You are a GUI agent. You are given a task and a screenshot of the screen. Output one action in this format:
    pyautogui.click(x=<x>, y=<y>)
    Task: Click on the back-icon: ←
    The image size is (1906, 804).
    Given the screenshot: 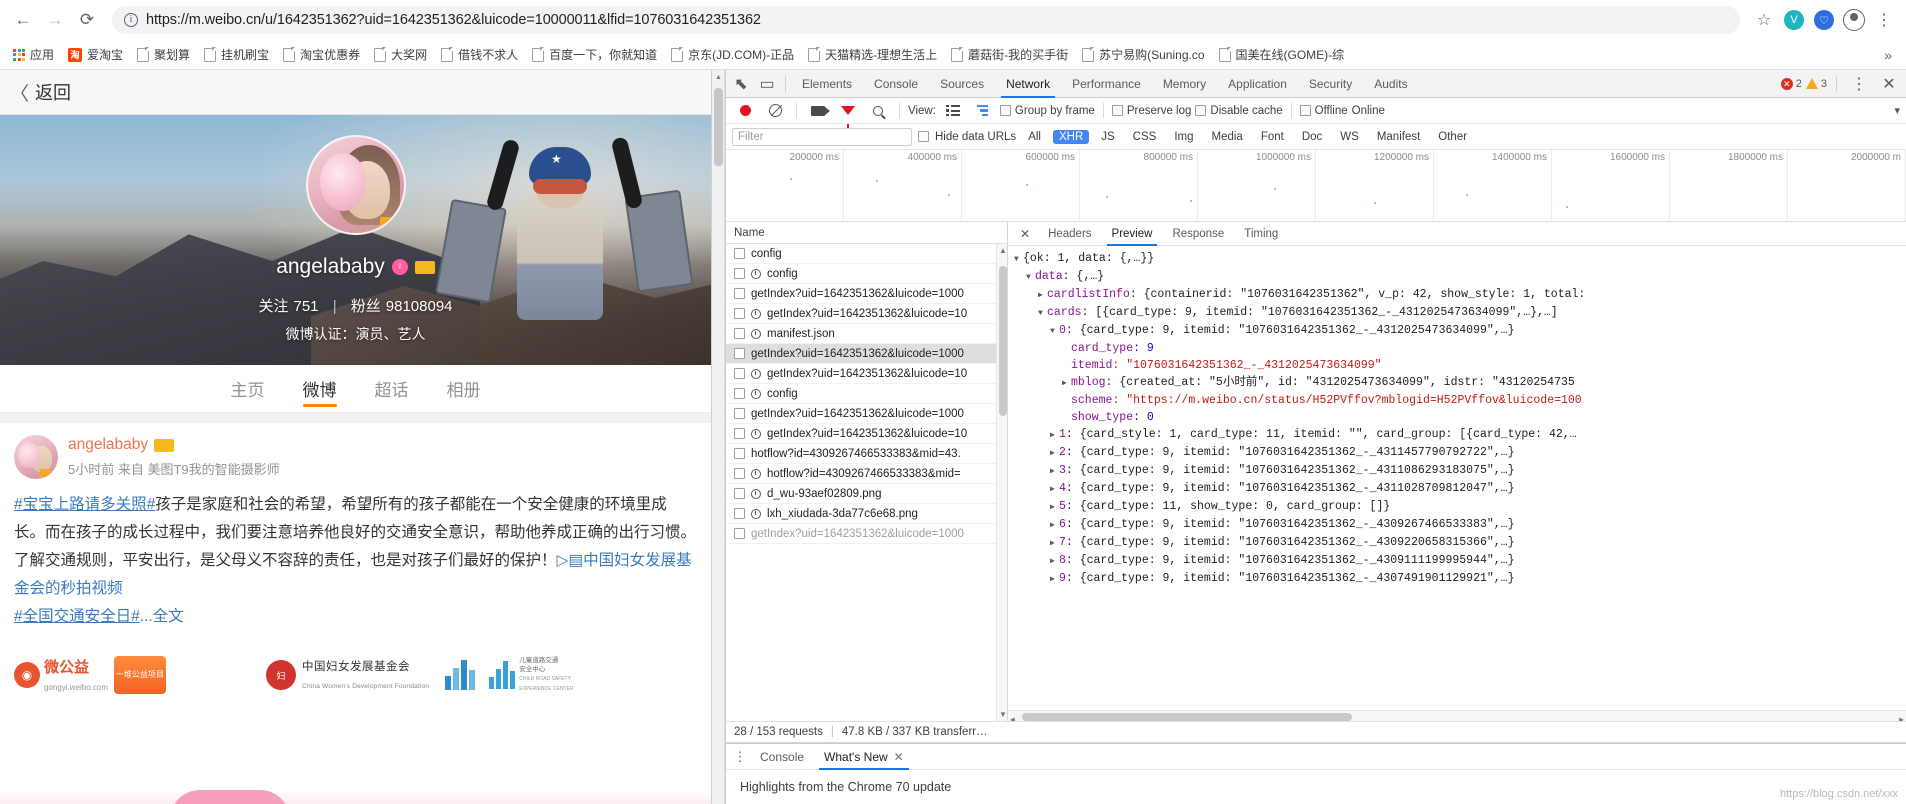 What is the action you would take?
    pyautogui.click(x=23, y=20)
    